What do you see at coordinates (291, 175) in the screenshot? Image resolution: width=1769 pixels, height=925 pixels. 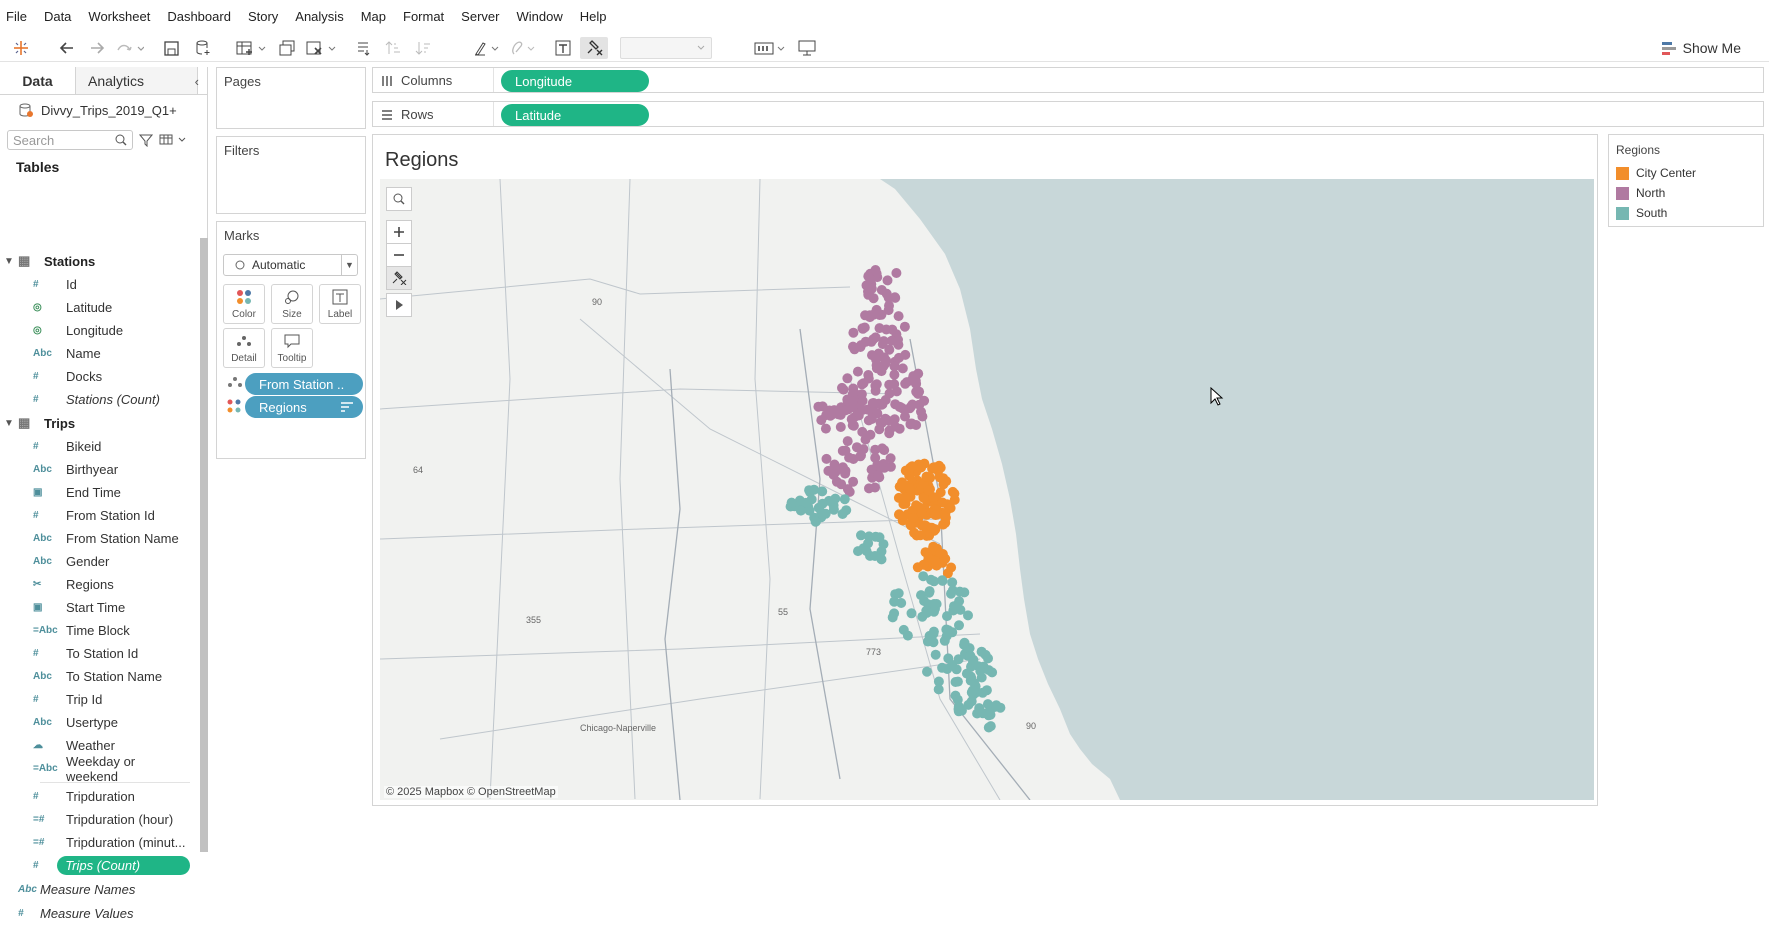 I see `filters-card: Filters` at bounding box center [291, 175].